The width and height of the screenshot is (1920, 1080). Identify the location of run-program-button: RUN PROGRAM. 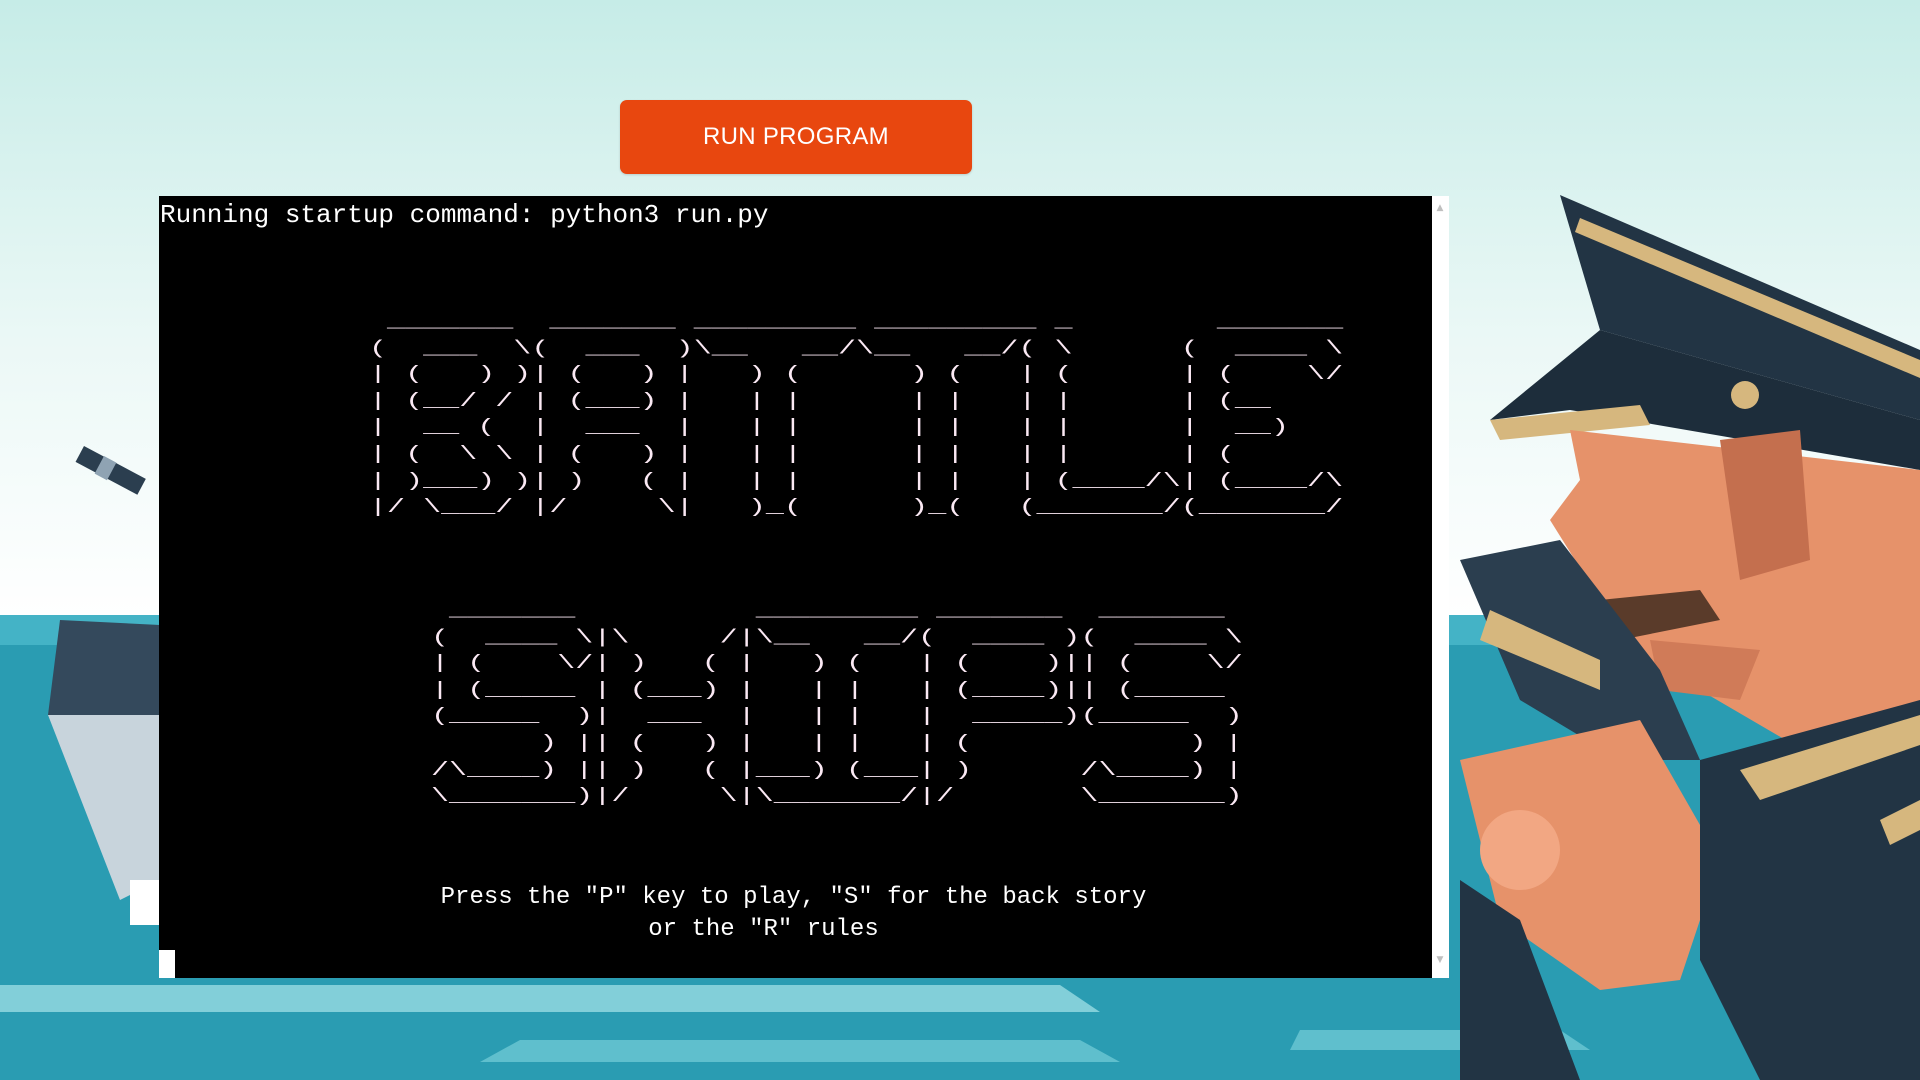
(796, 137).